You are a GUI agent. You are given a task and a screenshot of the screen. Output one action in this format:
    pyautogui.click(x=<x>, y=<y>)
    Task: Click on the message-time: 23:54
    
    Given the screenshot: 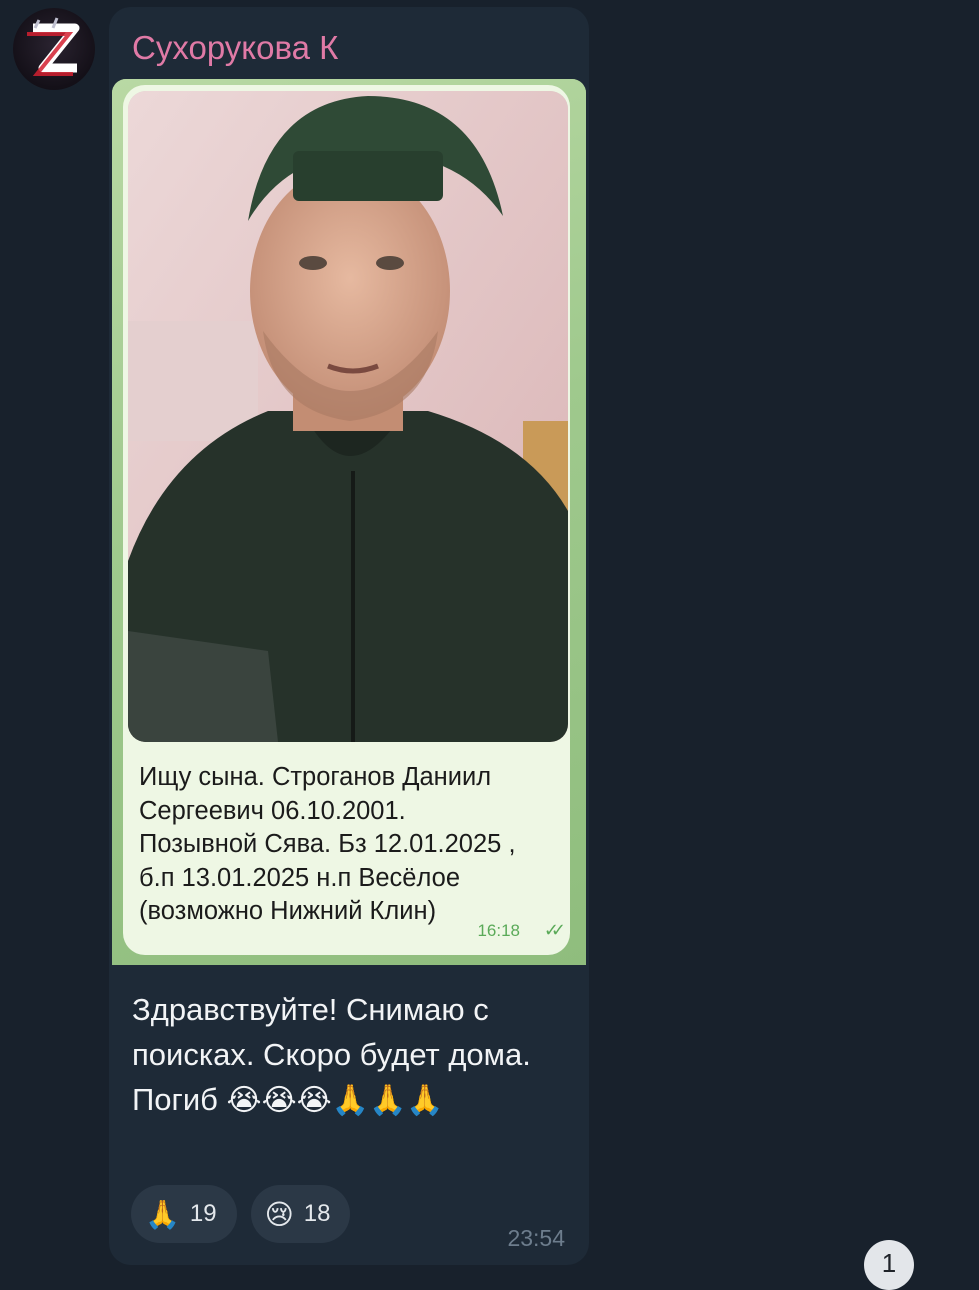 What is the action you would take?
    pyautogui.click(x=536, y=1238)
    